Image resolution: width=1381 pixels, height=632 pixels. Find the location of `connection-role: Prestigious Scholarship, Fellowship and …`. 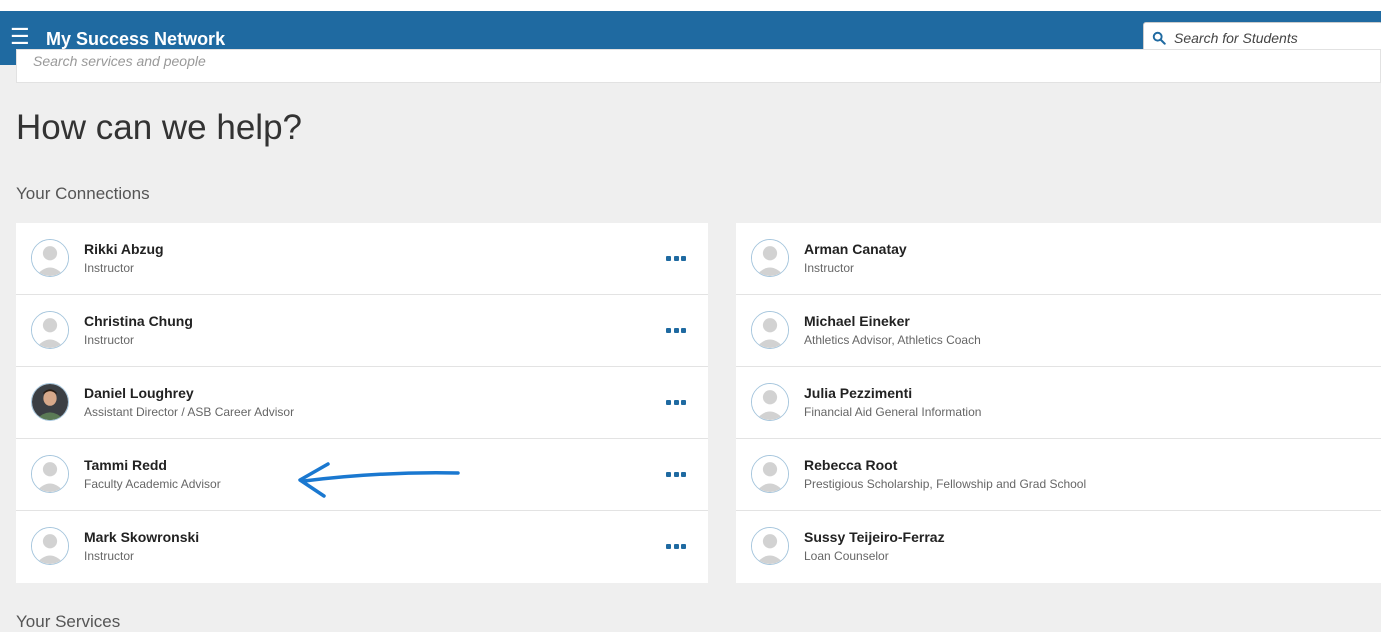

connection-role: Prestigious Scholarship, Fellowship and … is located at coordinates (945, 484).